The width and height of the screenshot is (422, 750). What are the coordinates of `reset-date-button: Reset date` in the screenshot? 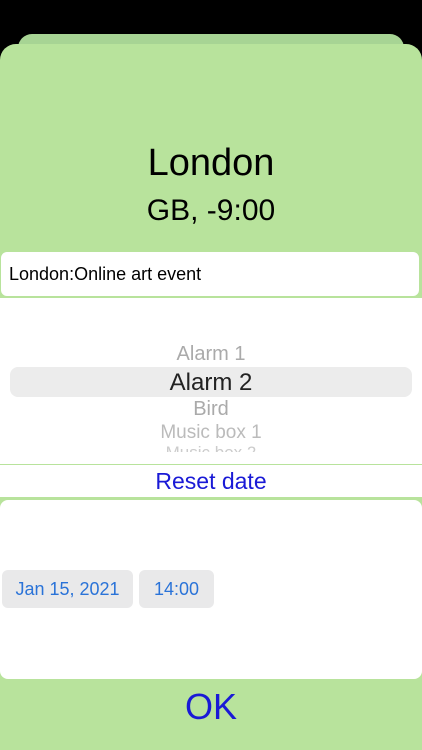 It's located at (211, 481).